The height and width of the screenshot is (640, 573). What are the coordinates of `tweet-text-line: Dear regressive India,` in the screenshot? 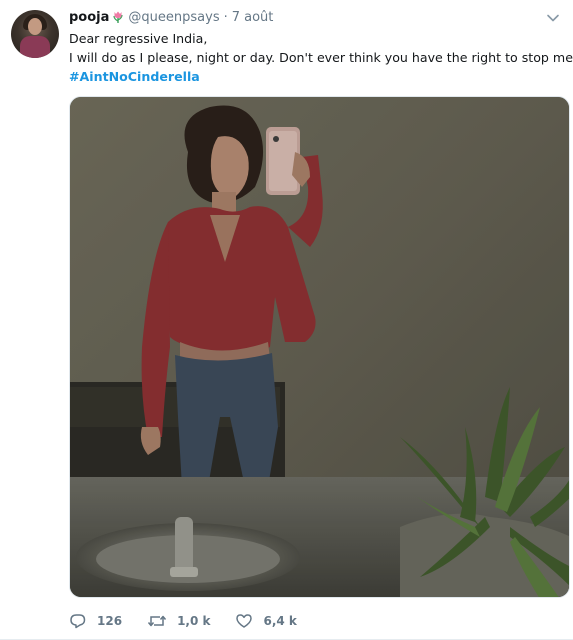 It's located at (138, 38).